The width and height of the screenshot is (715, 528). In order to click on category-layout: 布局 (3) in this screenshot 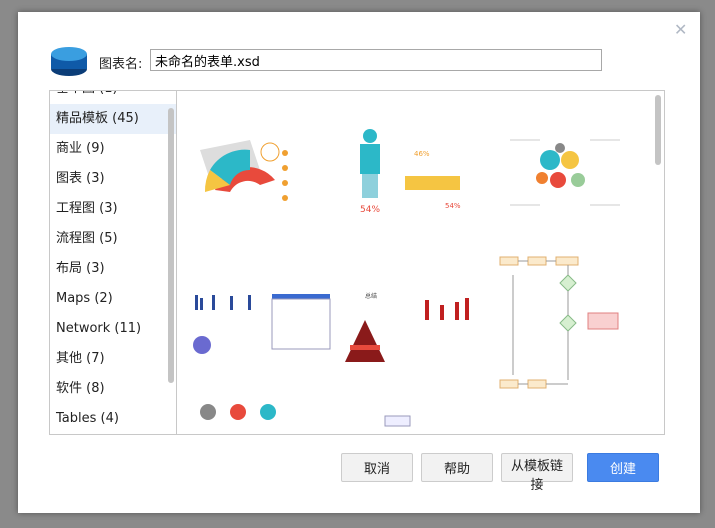, I will do `click(113, 269)`.